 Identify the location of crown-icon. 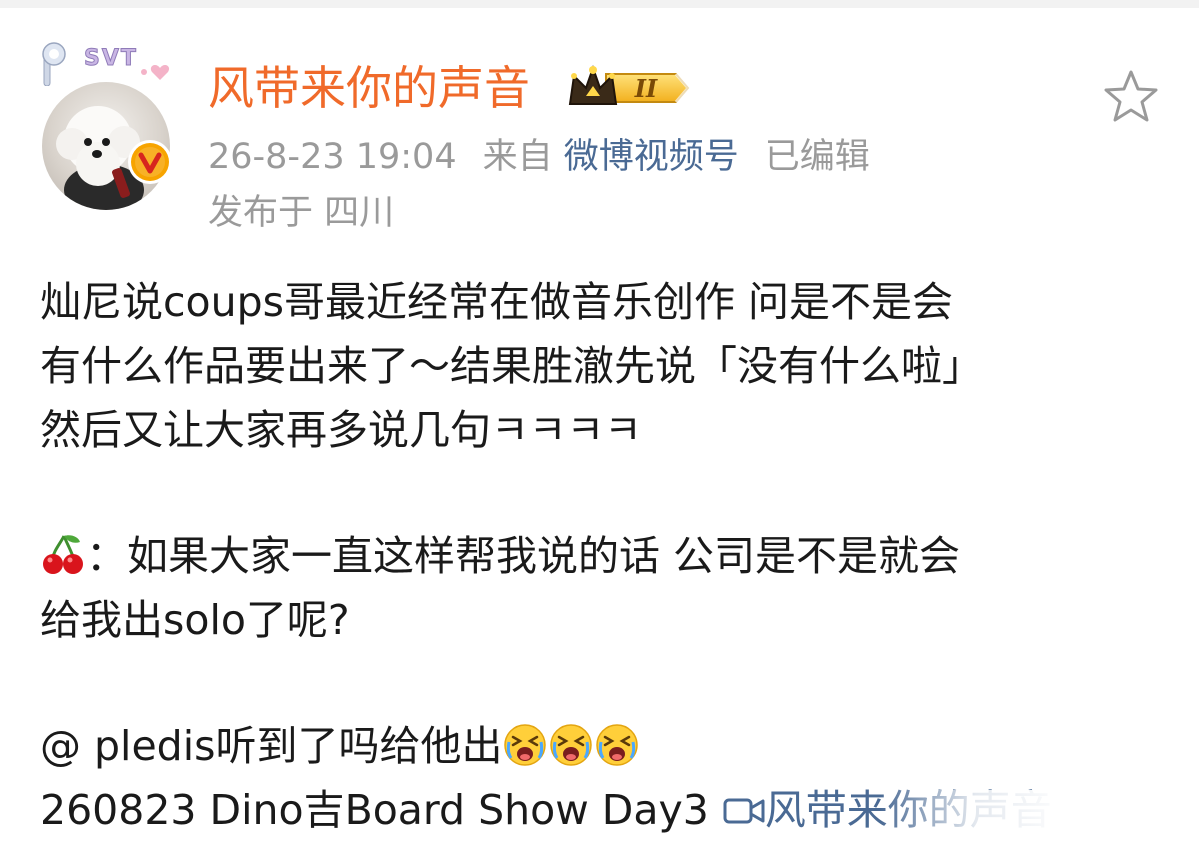
(593, 84).